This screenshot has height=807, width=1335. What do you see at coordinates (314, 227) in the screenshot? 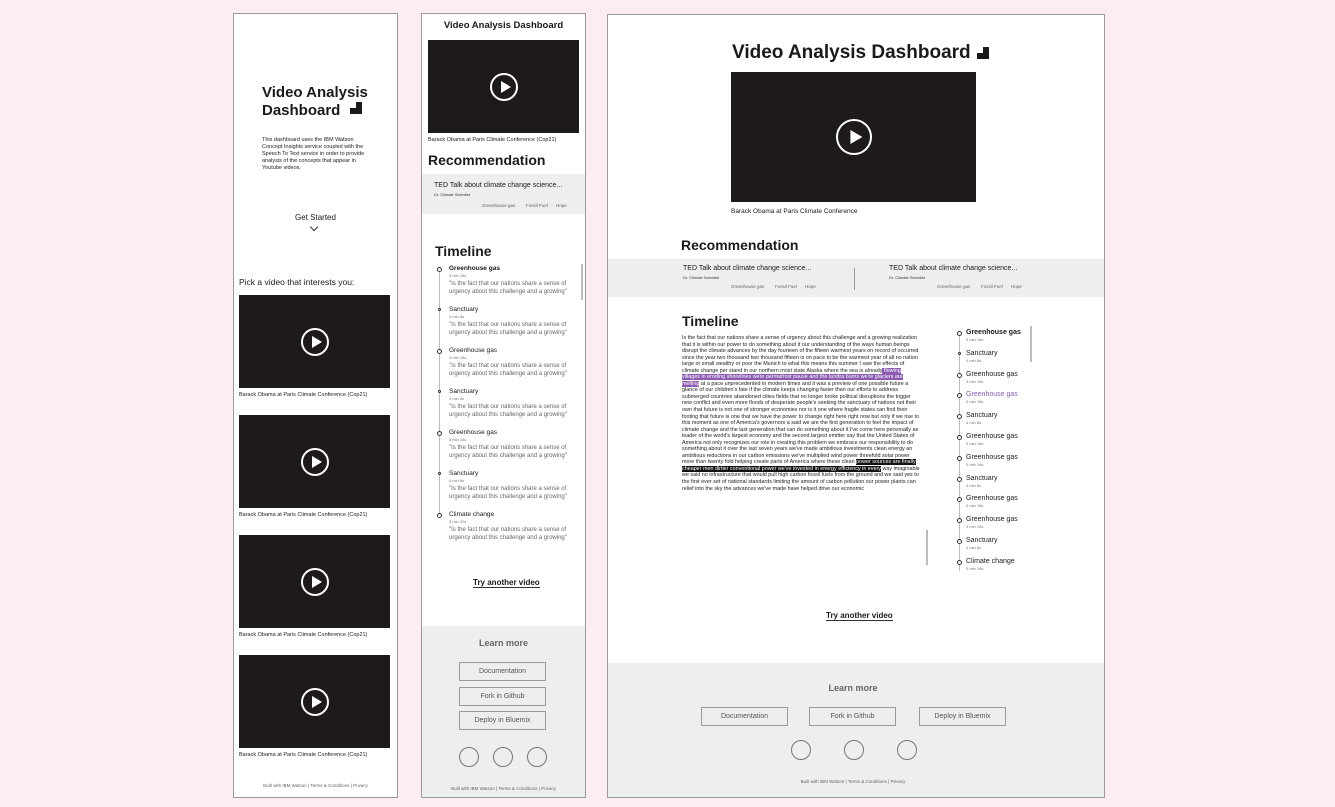
I see `chevron-down-icon` at bounding box center [314, 227].